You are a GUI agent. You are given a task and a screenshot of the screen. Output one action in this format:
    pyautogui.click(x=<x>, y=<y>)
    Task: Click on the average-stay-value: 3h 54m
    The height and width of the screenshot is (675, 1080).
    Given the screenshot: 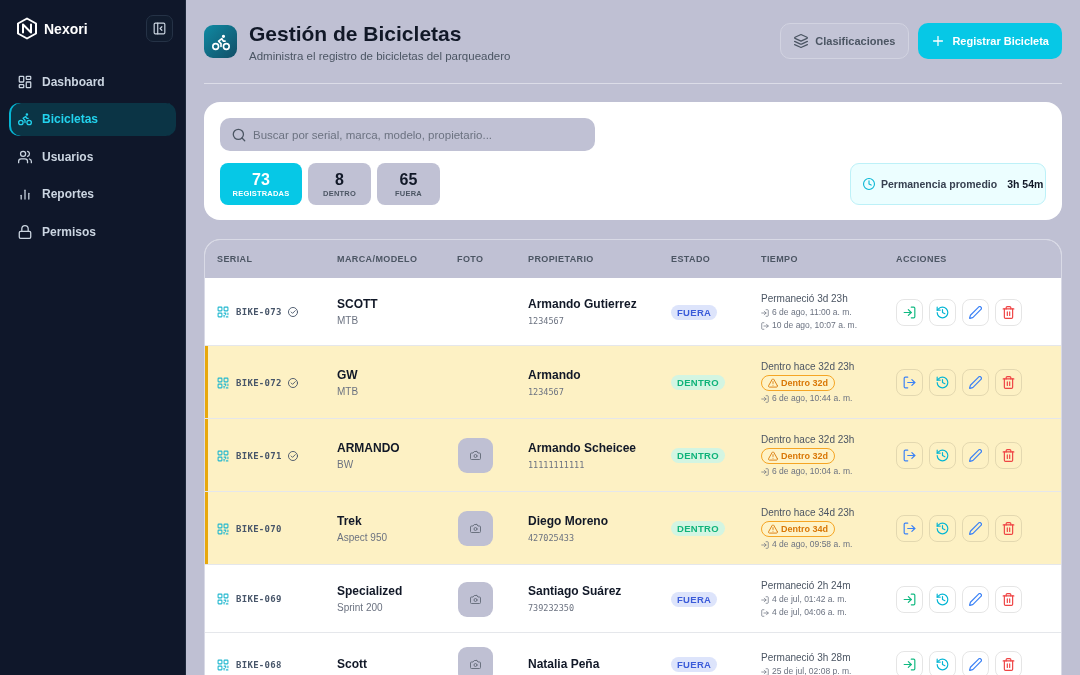 What is the action you would take?
    pyautogui.click(x=1025, y=184)
    